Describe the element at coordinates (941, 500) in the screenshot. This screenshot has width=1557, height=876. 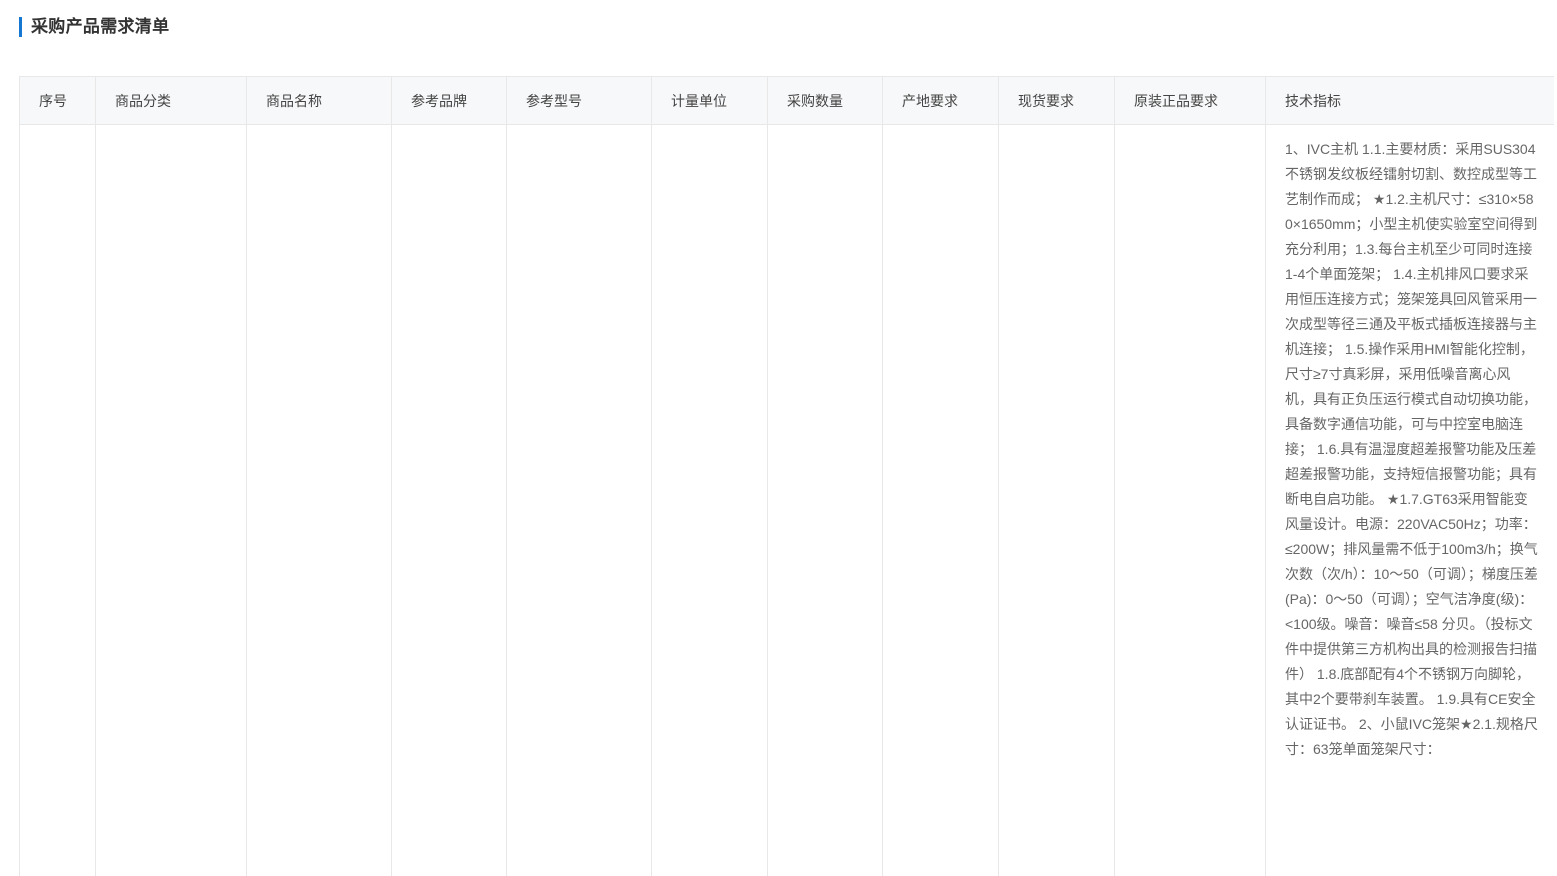
I see `cell-origin` at that location.